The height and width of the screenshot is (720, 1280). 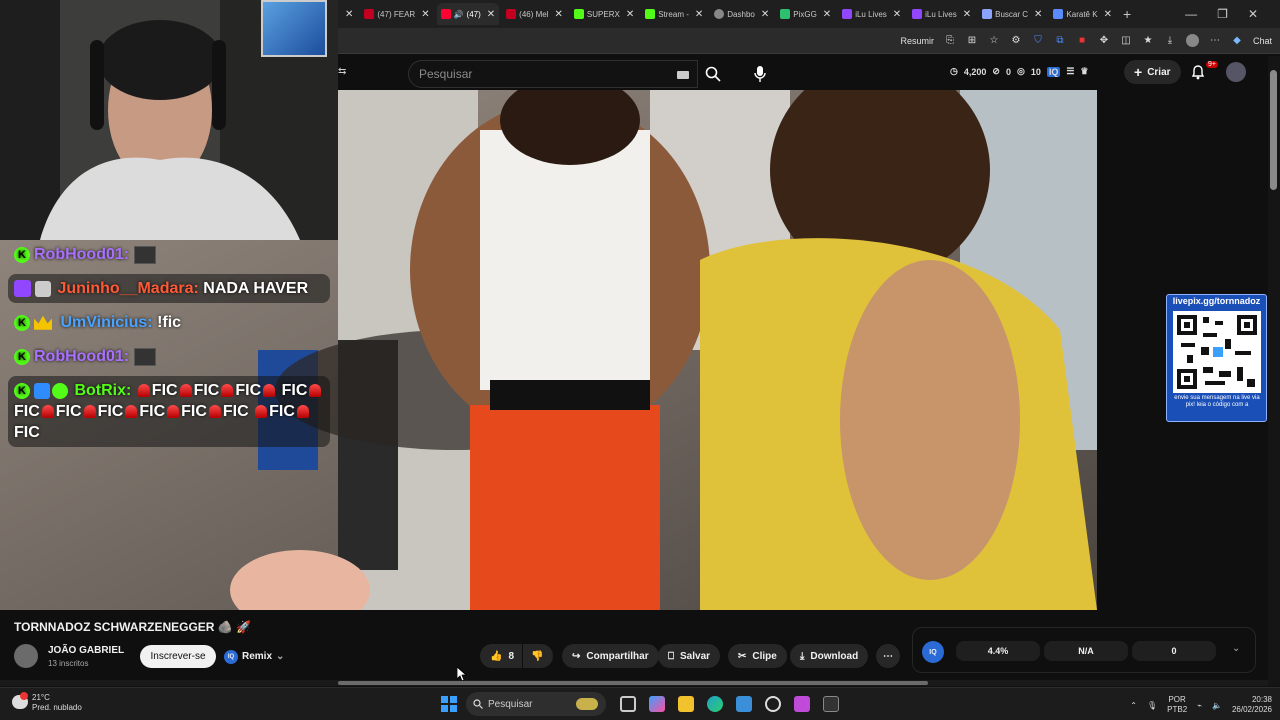 I want to click on restore-icon: ❐, so click(x=1222, y=14).